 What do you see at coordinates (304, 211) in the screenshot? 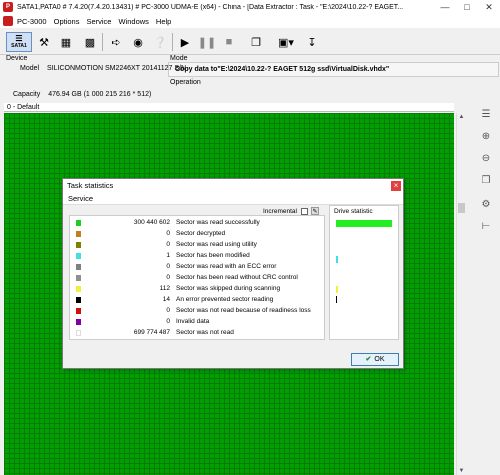
I see `incremental-checkbox` at bounding box center [304, 211].